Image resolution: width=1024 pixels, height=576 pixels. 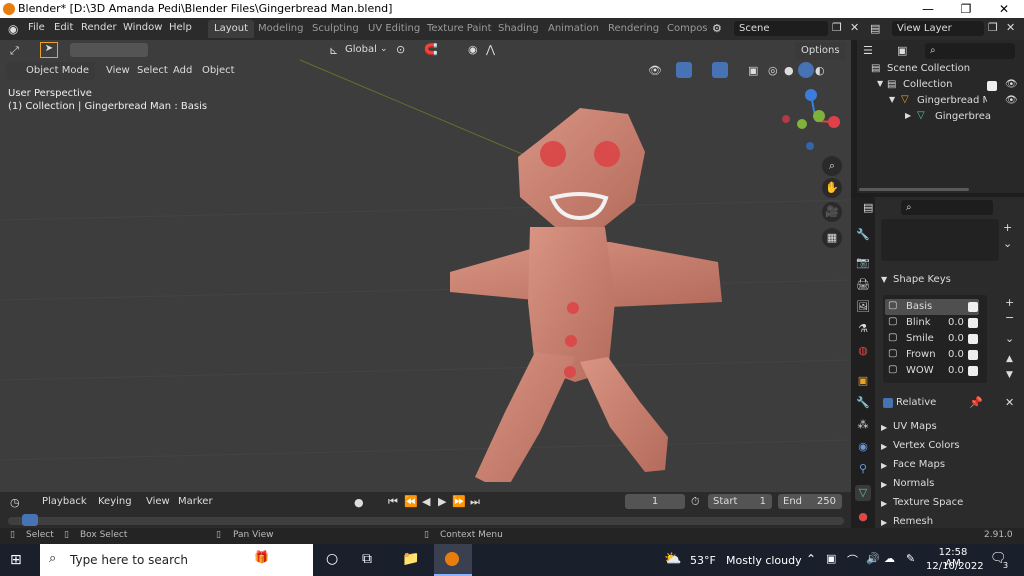 What do you see at coordinates (426, 501) in the screenshot?
I see `play-reverse-icon: ◀` at bounding box center [426, 501].